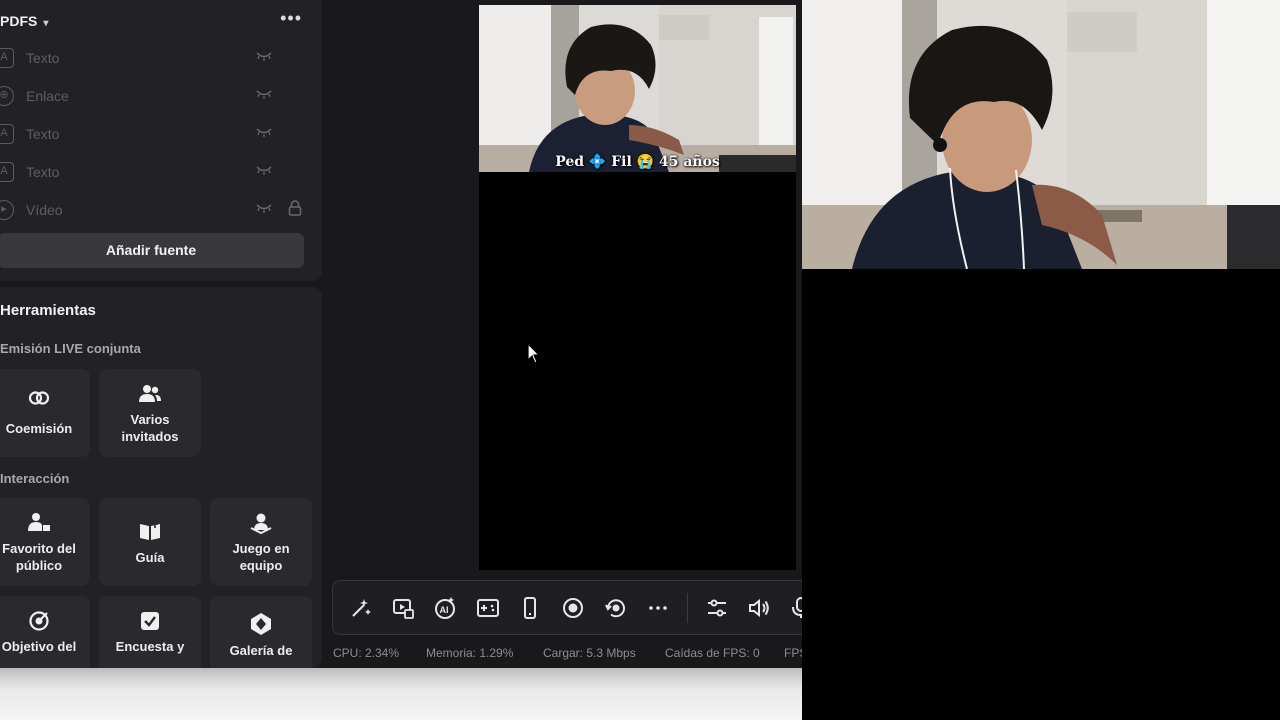  I want to click on more-tools-icon, so click(658, 608).